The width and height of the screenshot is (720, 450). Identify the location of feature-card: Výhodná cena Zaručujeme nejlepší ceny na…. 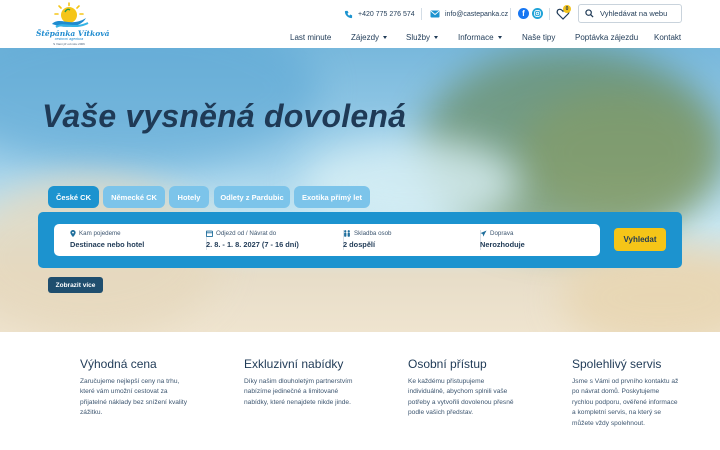
(136, 388).